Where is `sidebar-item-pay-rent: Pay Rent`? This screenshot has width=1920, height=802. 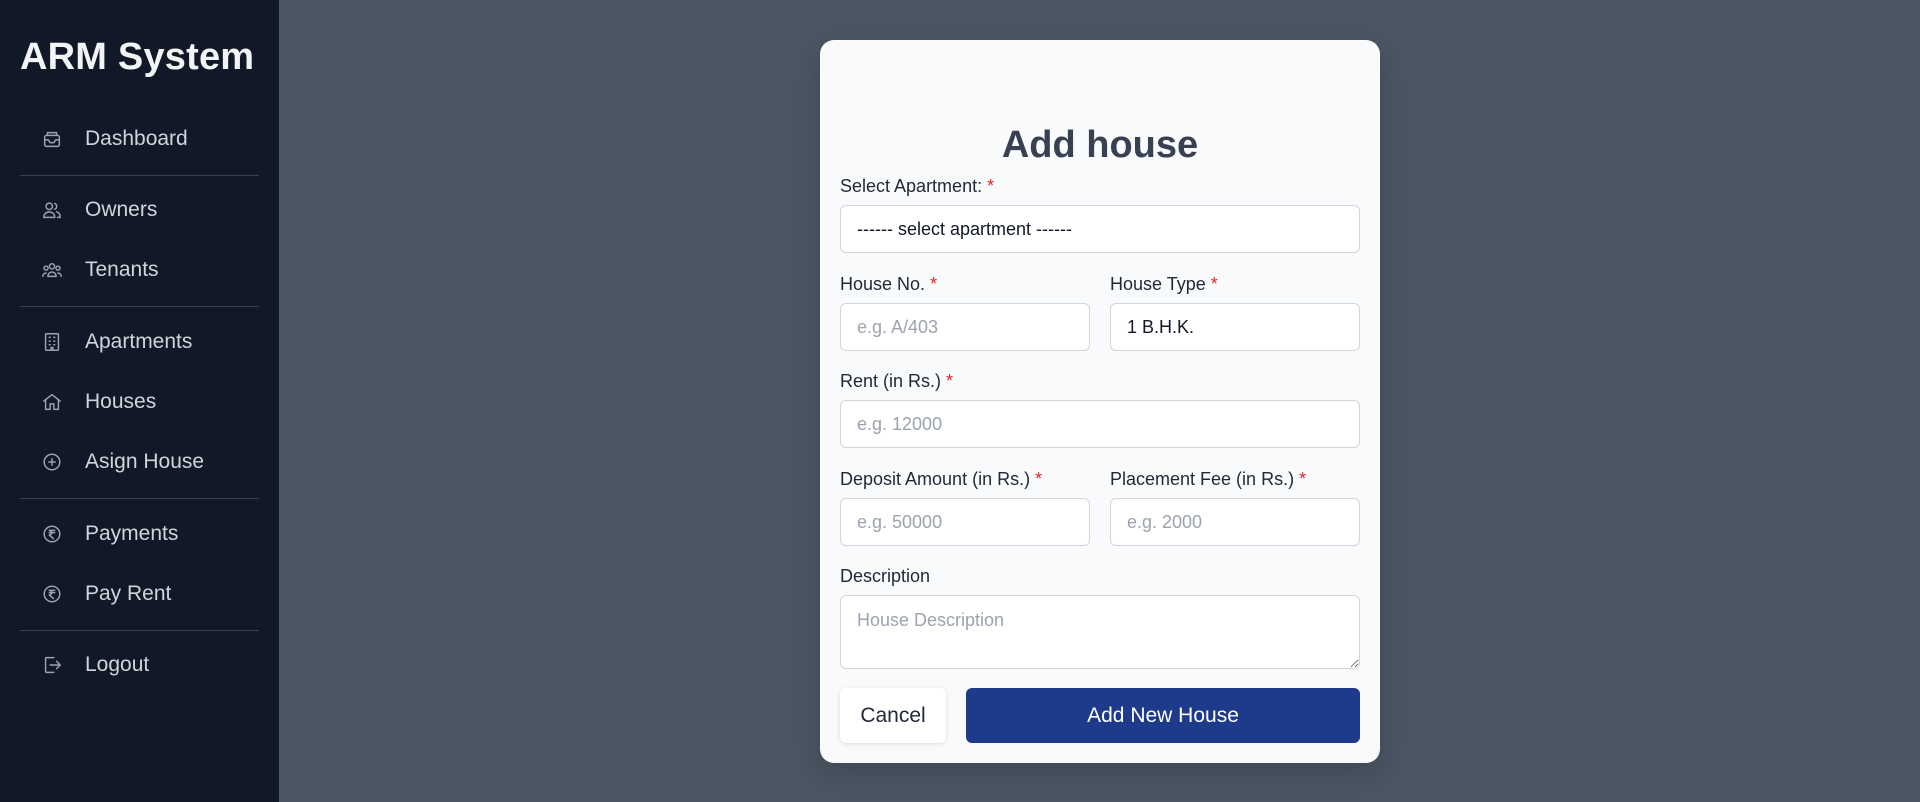 sidebar-item-pay-rent: Pay Rent is located at coordinates (139, 594).